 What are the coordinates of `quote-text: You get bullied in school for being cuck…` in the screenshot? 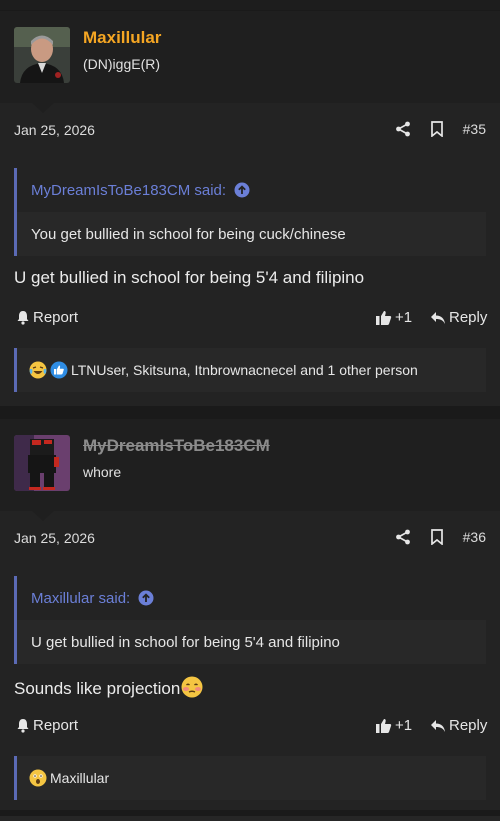 It's located at (251, 234).